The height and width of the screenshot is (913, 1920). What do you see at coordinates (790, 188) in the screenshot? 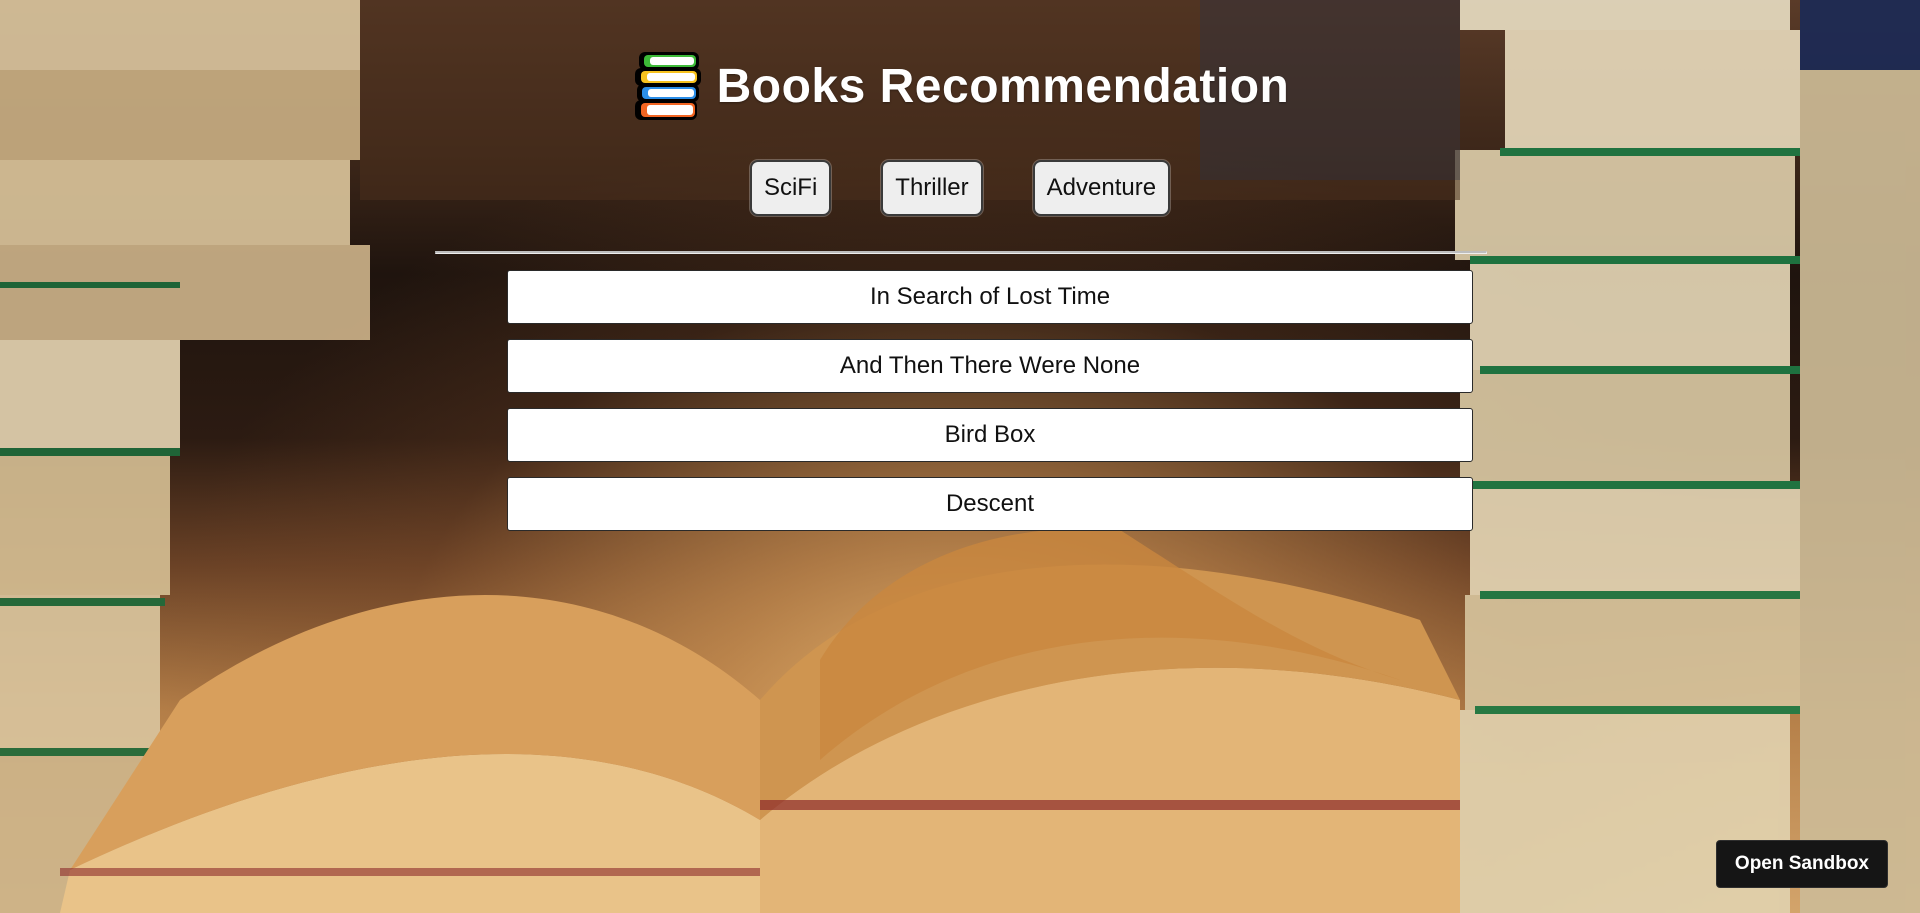
I see `genre-button-scifi: SciFi` at bounding box center [790, 188].